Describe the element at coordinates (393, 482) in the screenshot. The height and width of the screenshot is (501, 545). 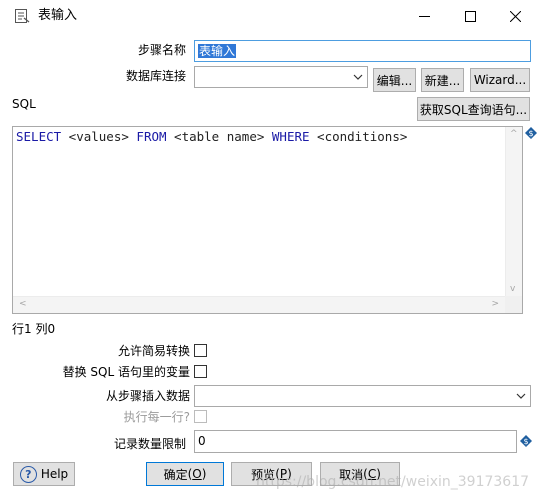
I see `watermark: https://blog.csdn.net/weixin_39173617` at that location.